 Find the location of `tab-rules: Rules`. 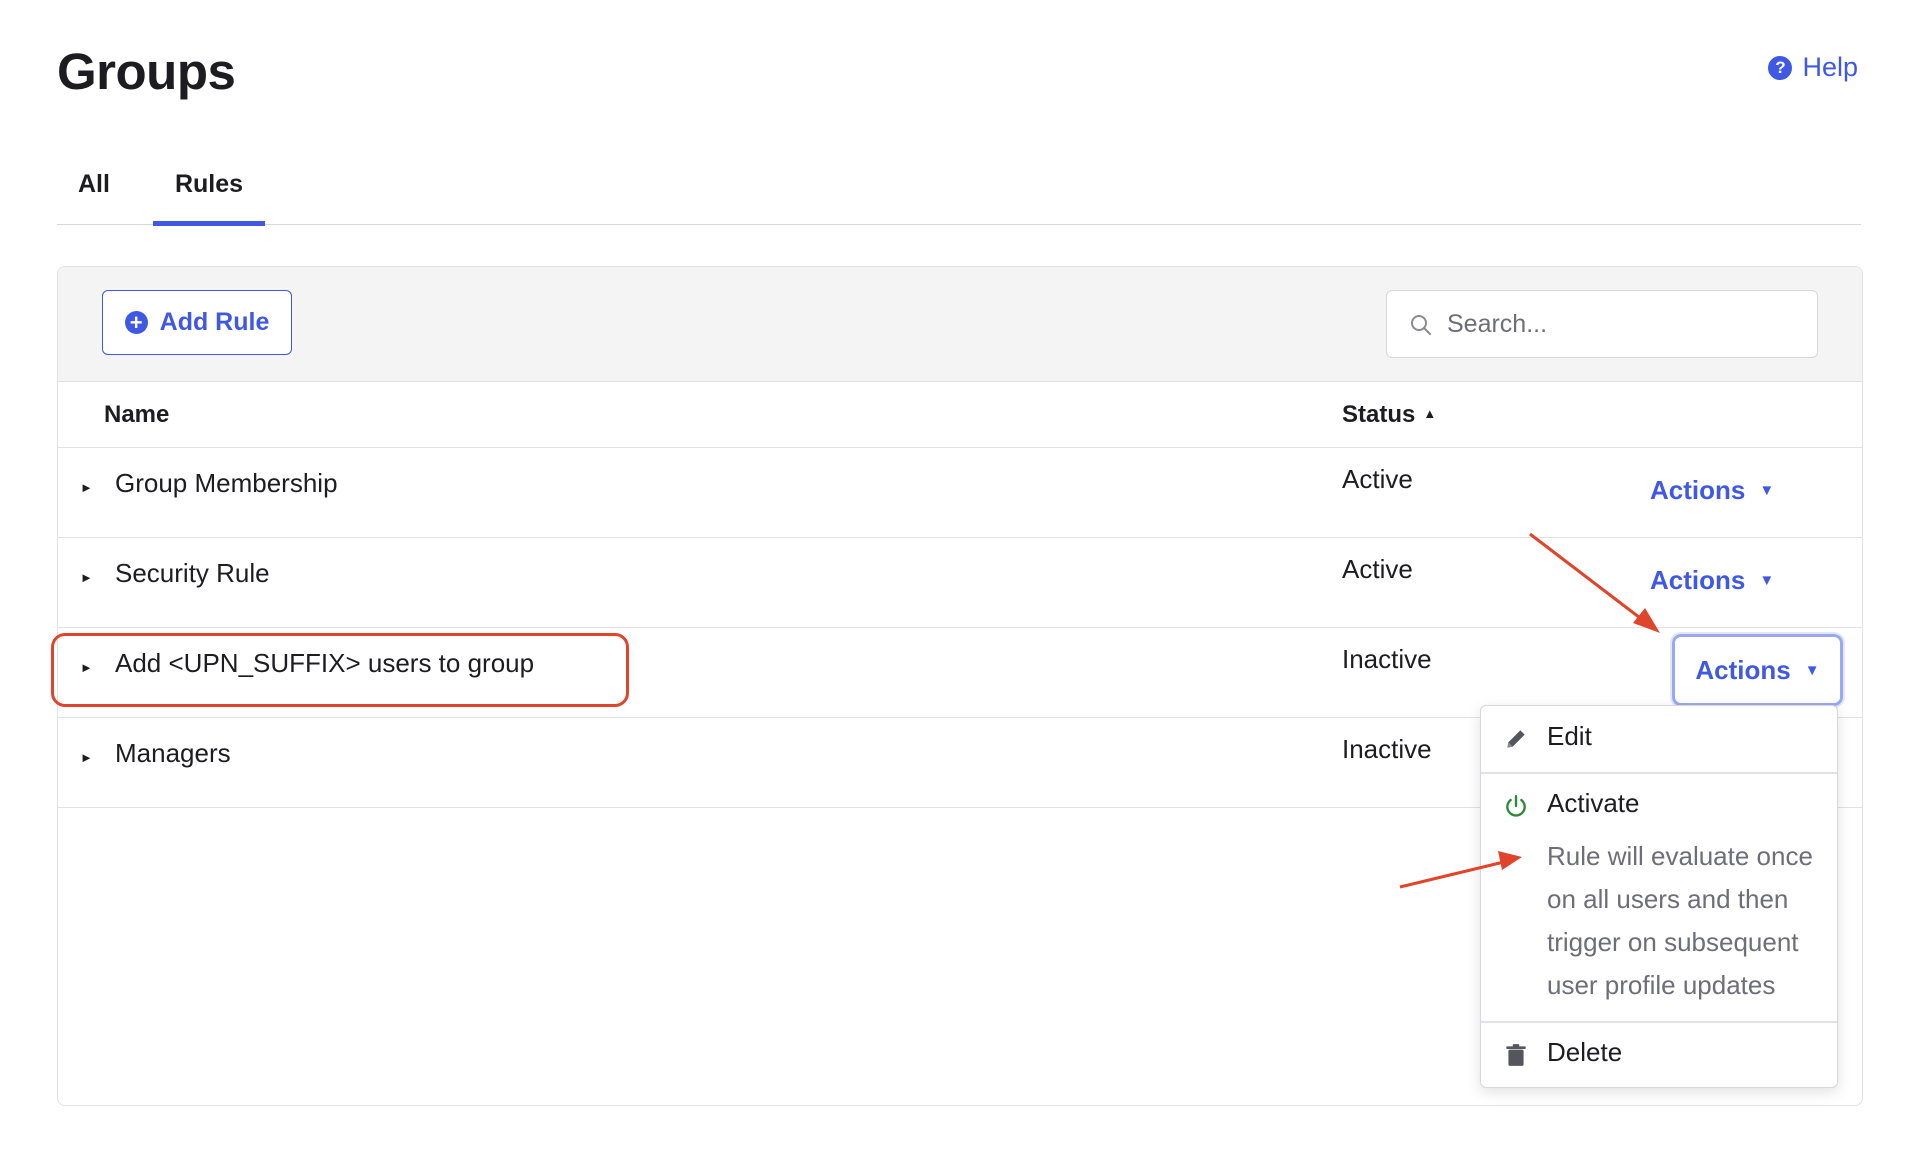

tab-rules: Rules is located at coordinates (209, 198).